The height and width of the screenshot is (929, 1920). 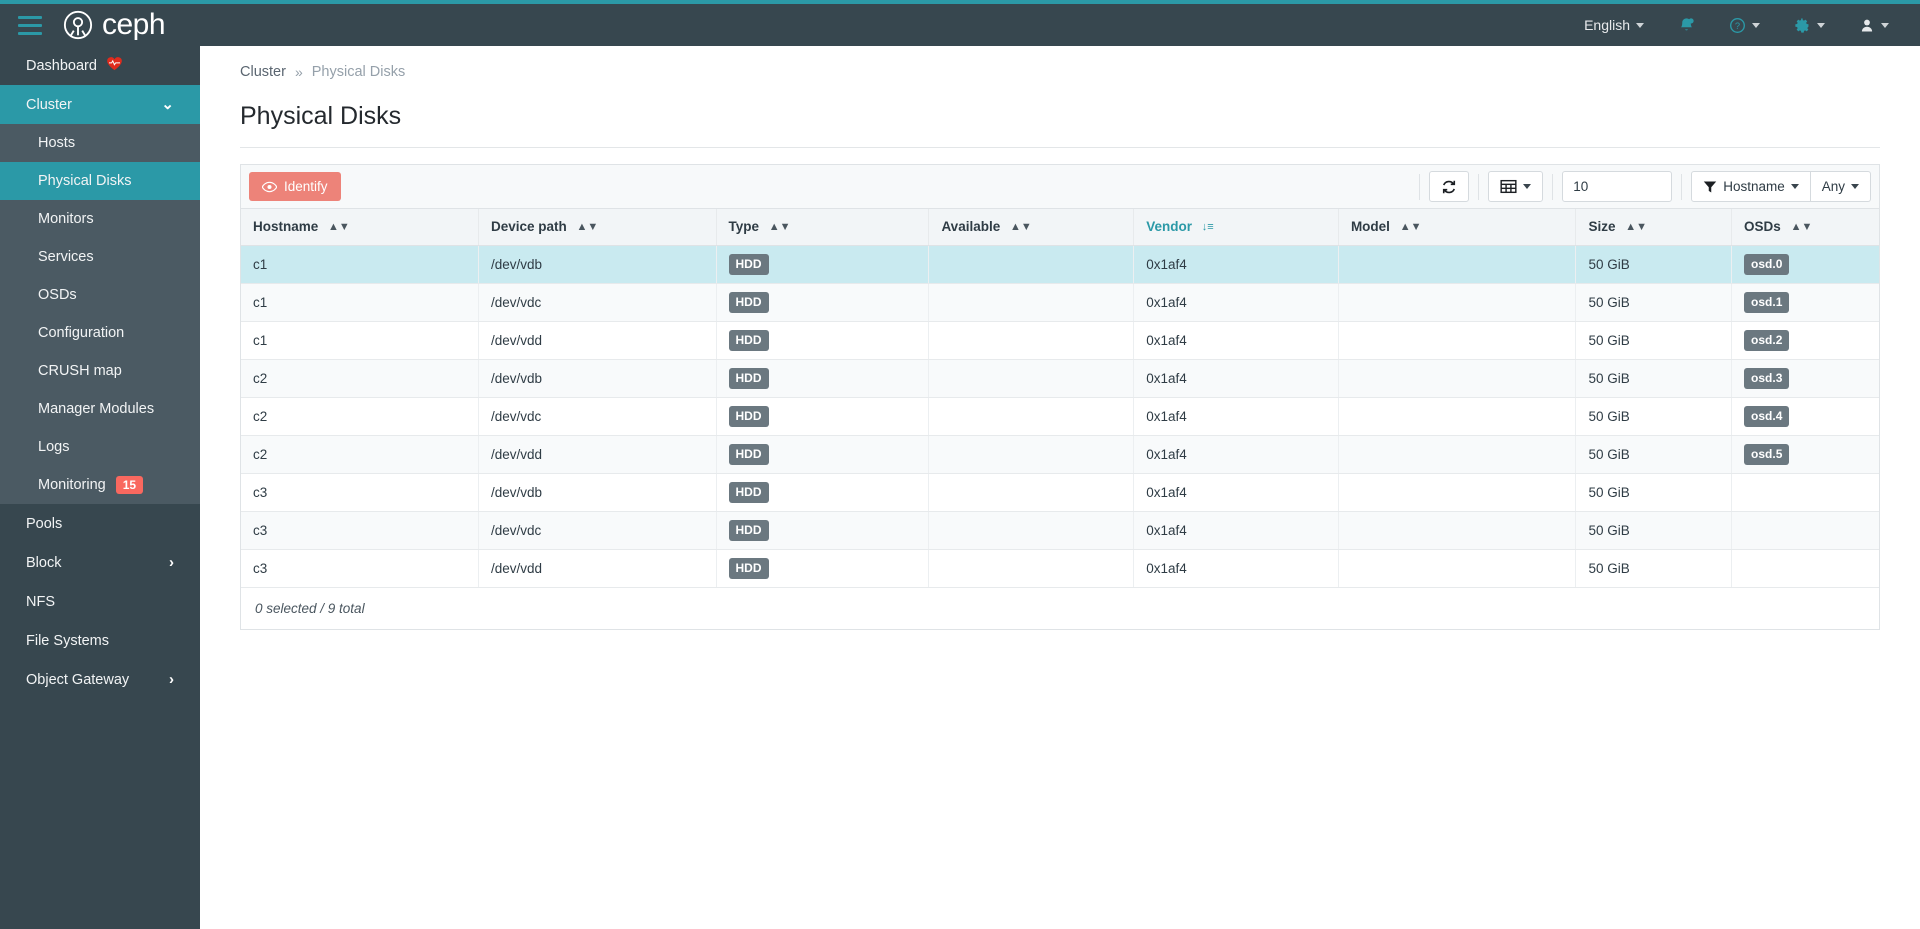 I want to click on chevron-down-icon, so click(x=1527, y=186).